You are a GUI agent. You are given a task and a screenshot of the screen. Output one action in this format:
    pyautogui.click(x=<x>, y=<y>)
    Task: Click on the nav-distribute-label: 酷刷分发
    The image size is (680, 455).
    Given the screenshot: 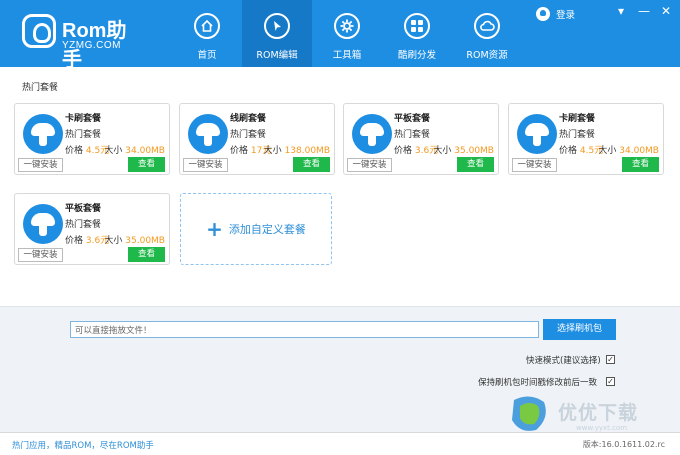 What is the action you would take?
    pyautogui.click(x=416, y=55)
    